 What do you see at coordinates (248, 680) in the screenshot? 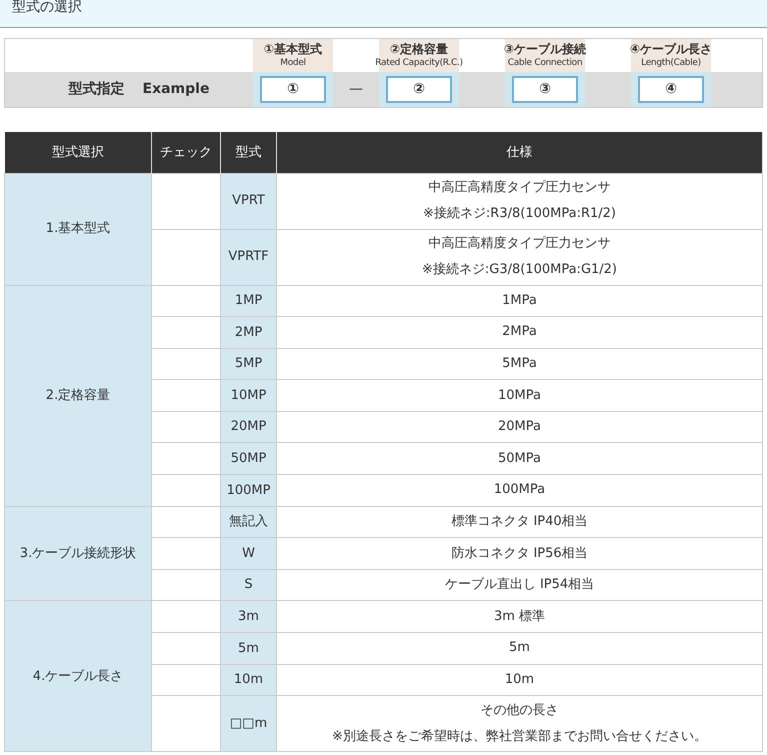
I see `model-cell: 10m` at bounding box center [248, 680].